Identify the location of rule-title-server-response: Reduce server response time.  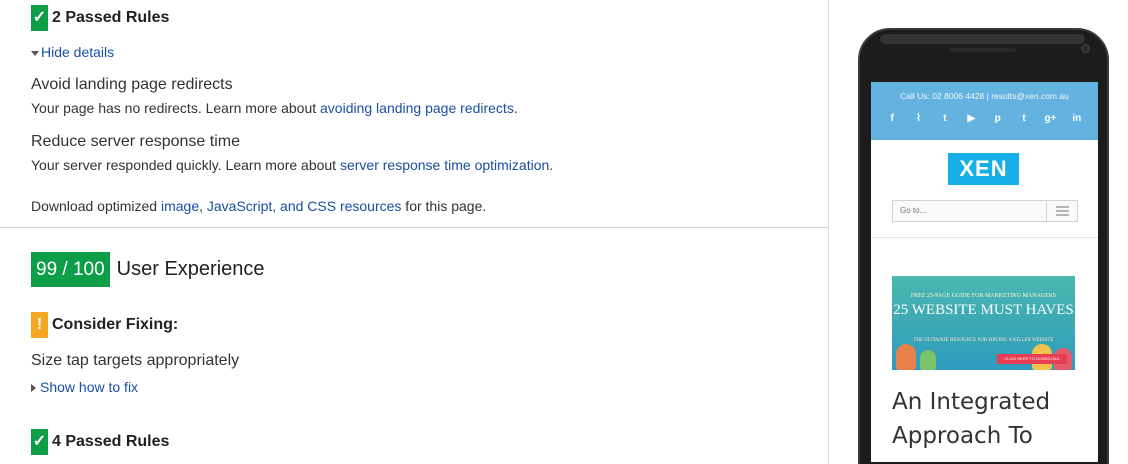
(135, 141).